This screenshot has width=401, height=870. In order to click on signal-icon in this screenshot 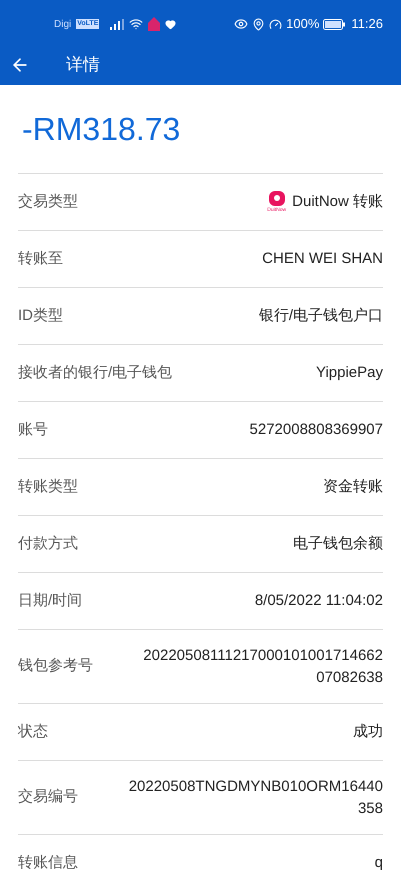, I will do `click(117, 24)`.